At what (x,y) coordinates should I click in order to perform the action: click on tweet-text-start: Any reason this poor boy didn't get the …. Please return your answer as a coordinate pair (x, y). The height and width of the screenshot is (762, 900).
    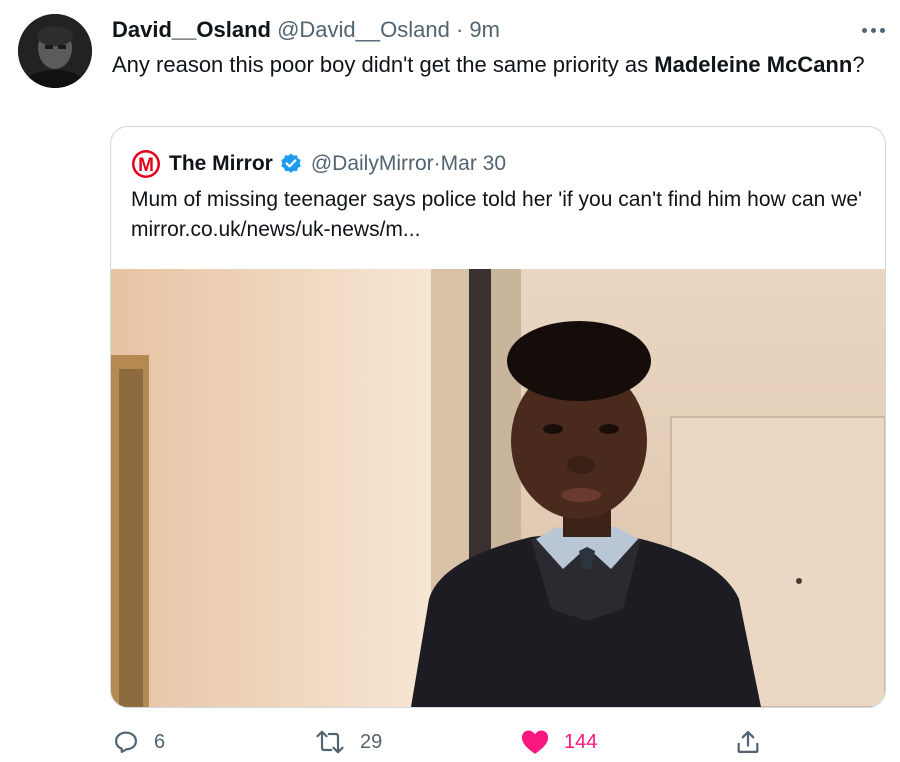
    Looking at the image, I should click on (383, 64).